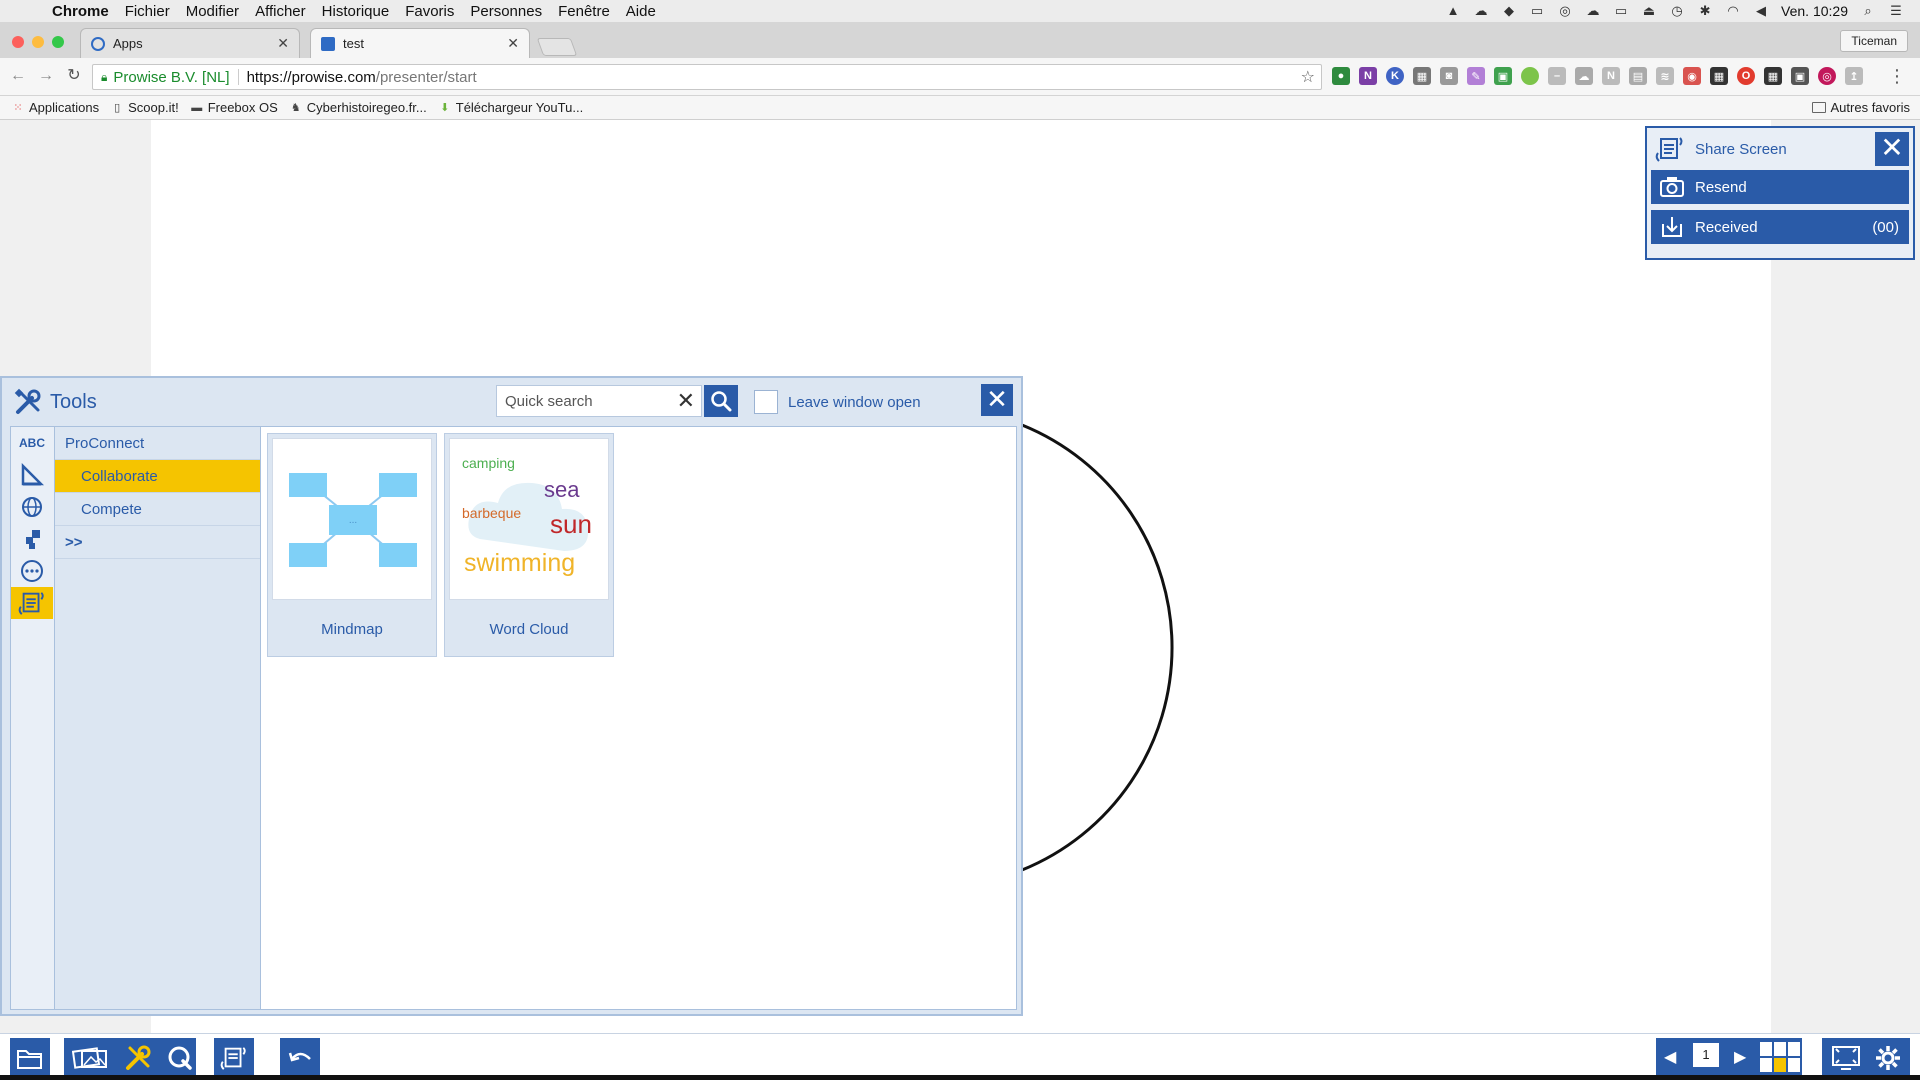  I want to click on extension-green-icon: ●, so click(1341, 76).